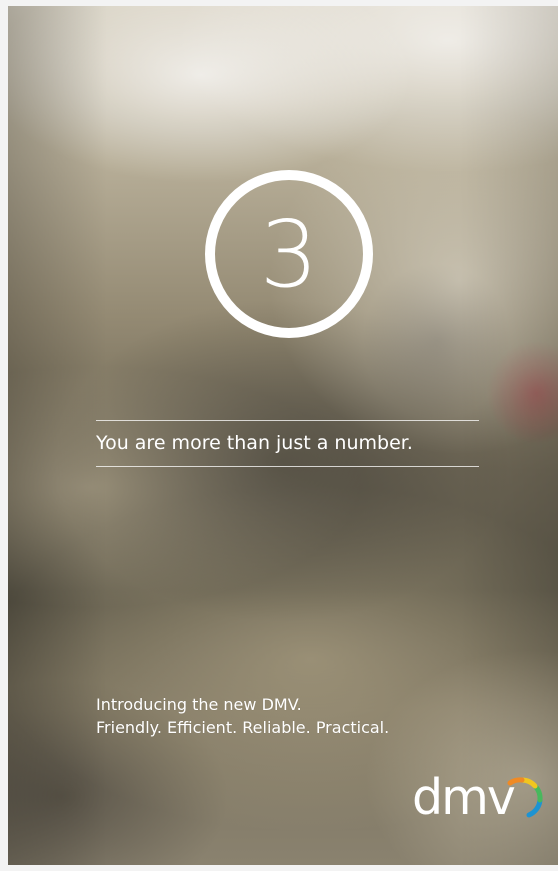 This screenshot has width=558, height=871. What do you see at coordinates (525, 797) in the screenshot?
I see `dmv-logo-arc-icon` at bounding box center [525, 797].